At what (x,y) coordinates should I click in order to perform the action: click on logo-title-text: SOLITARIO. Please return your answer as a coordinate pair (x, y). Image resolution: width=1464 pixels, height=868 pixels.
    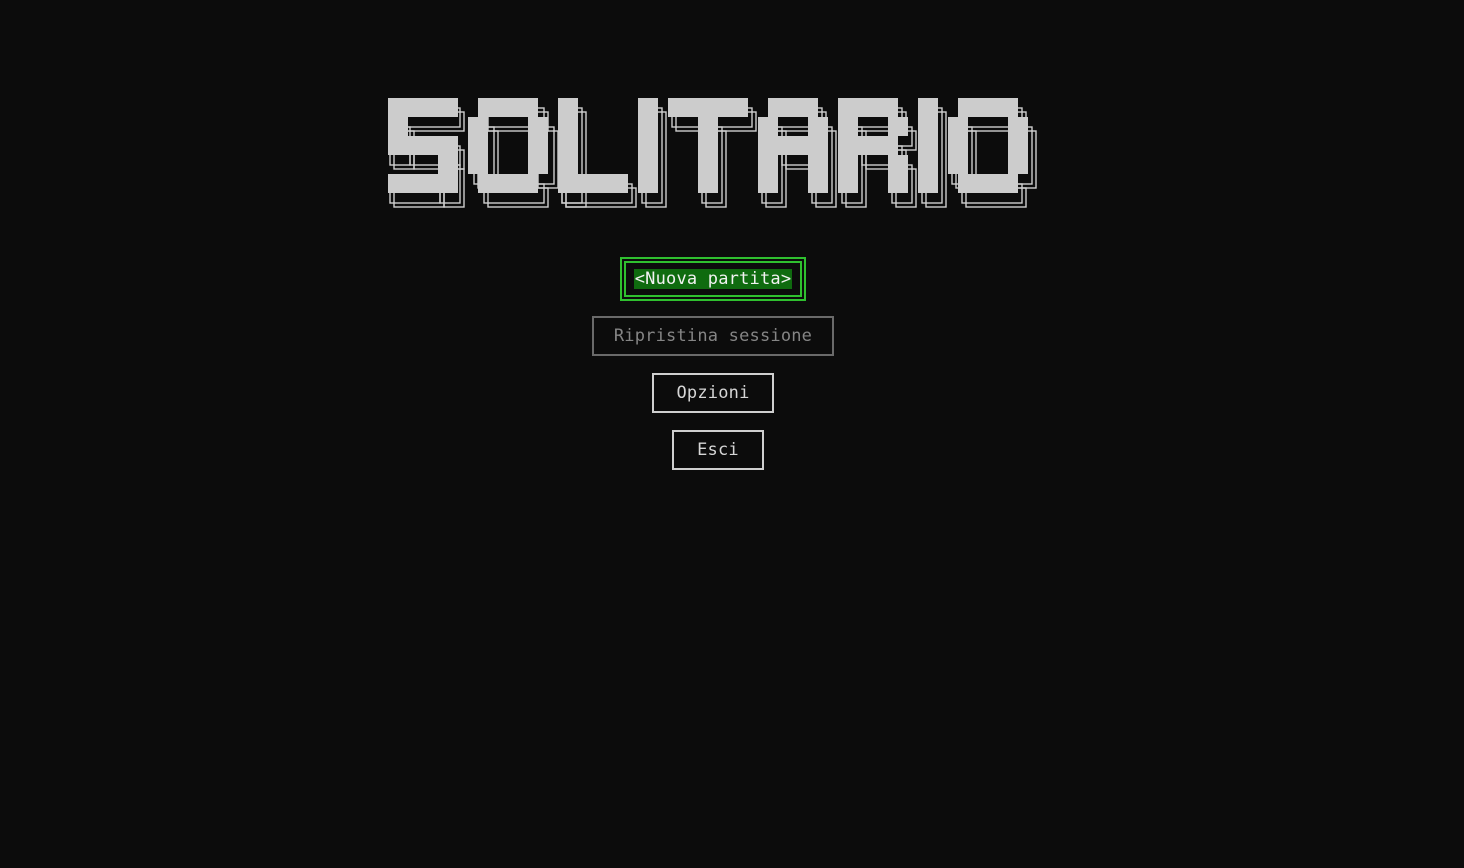
    Looking at the image, I should click on (732, 147).